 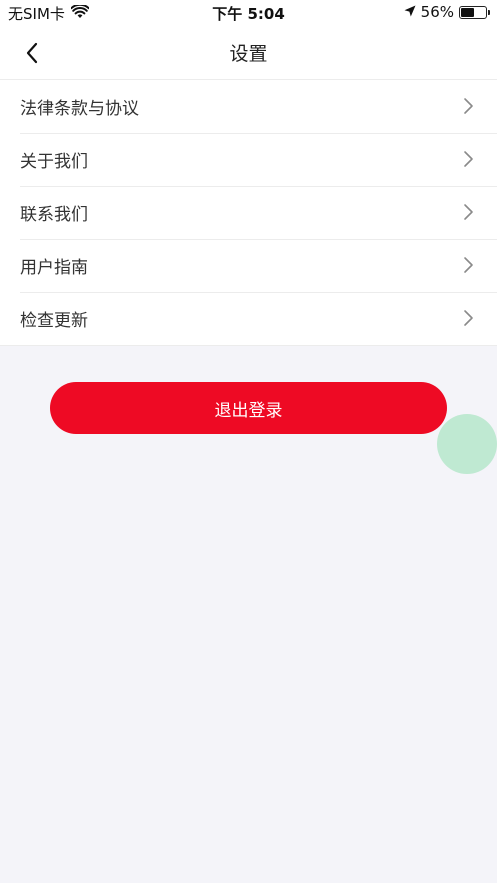 I want to click on logout-section: 退出登录, so click(x=248, y=410).